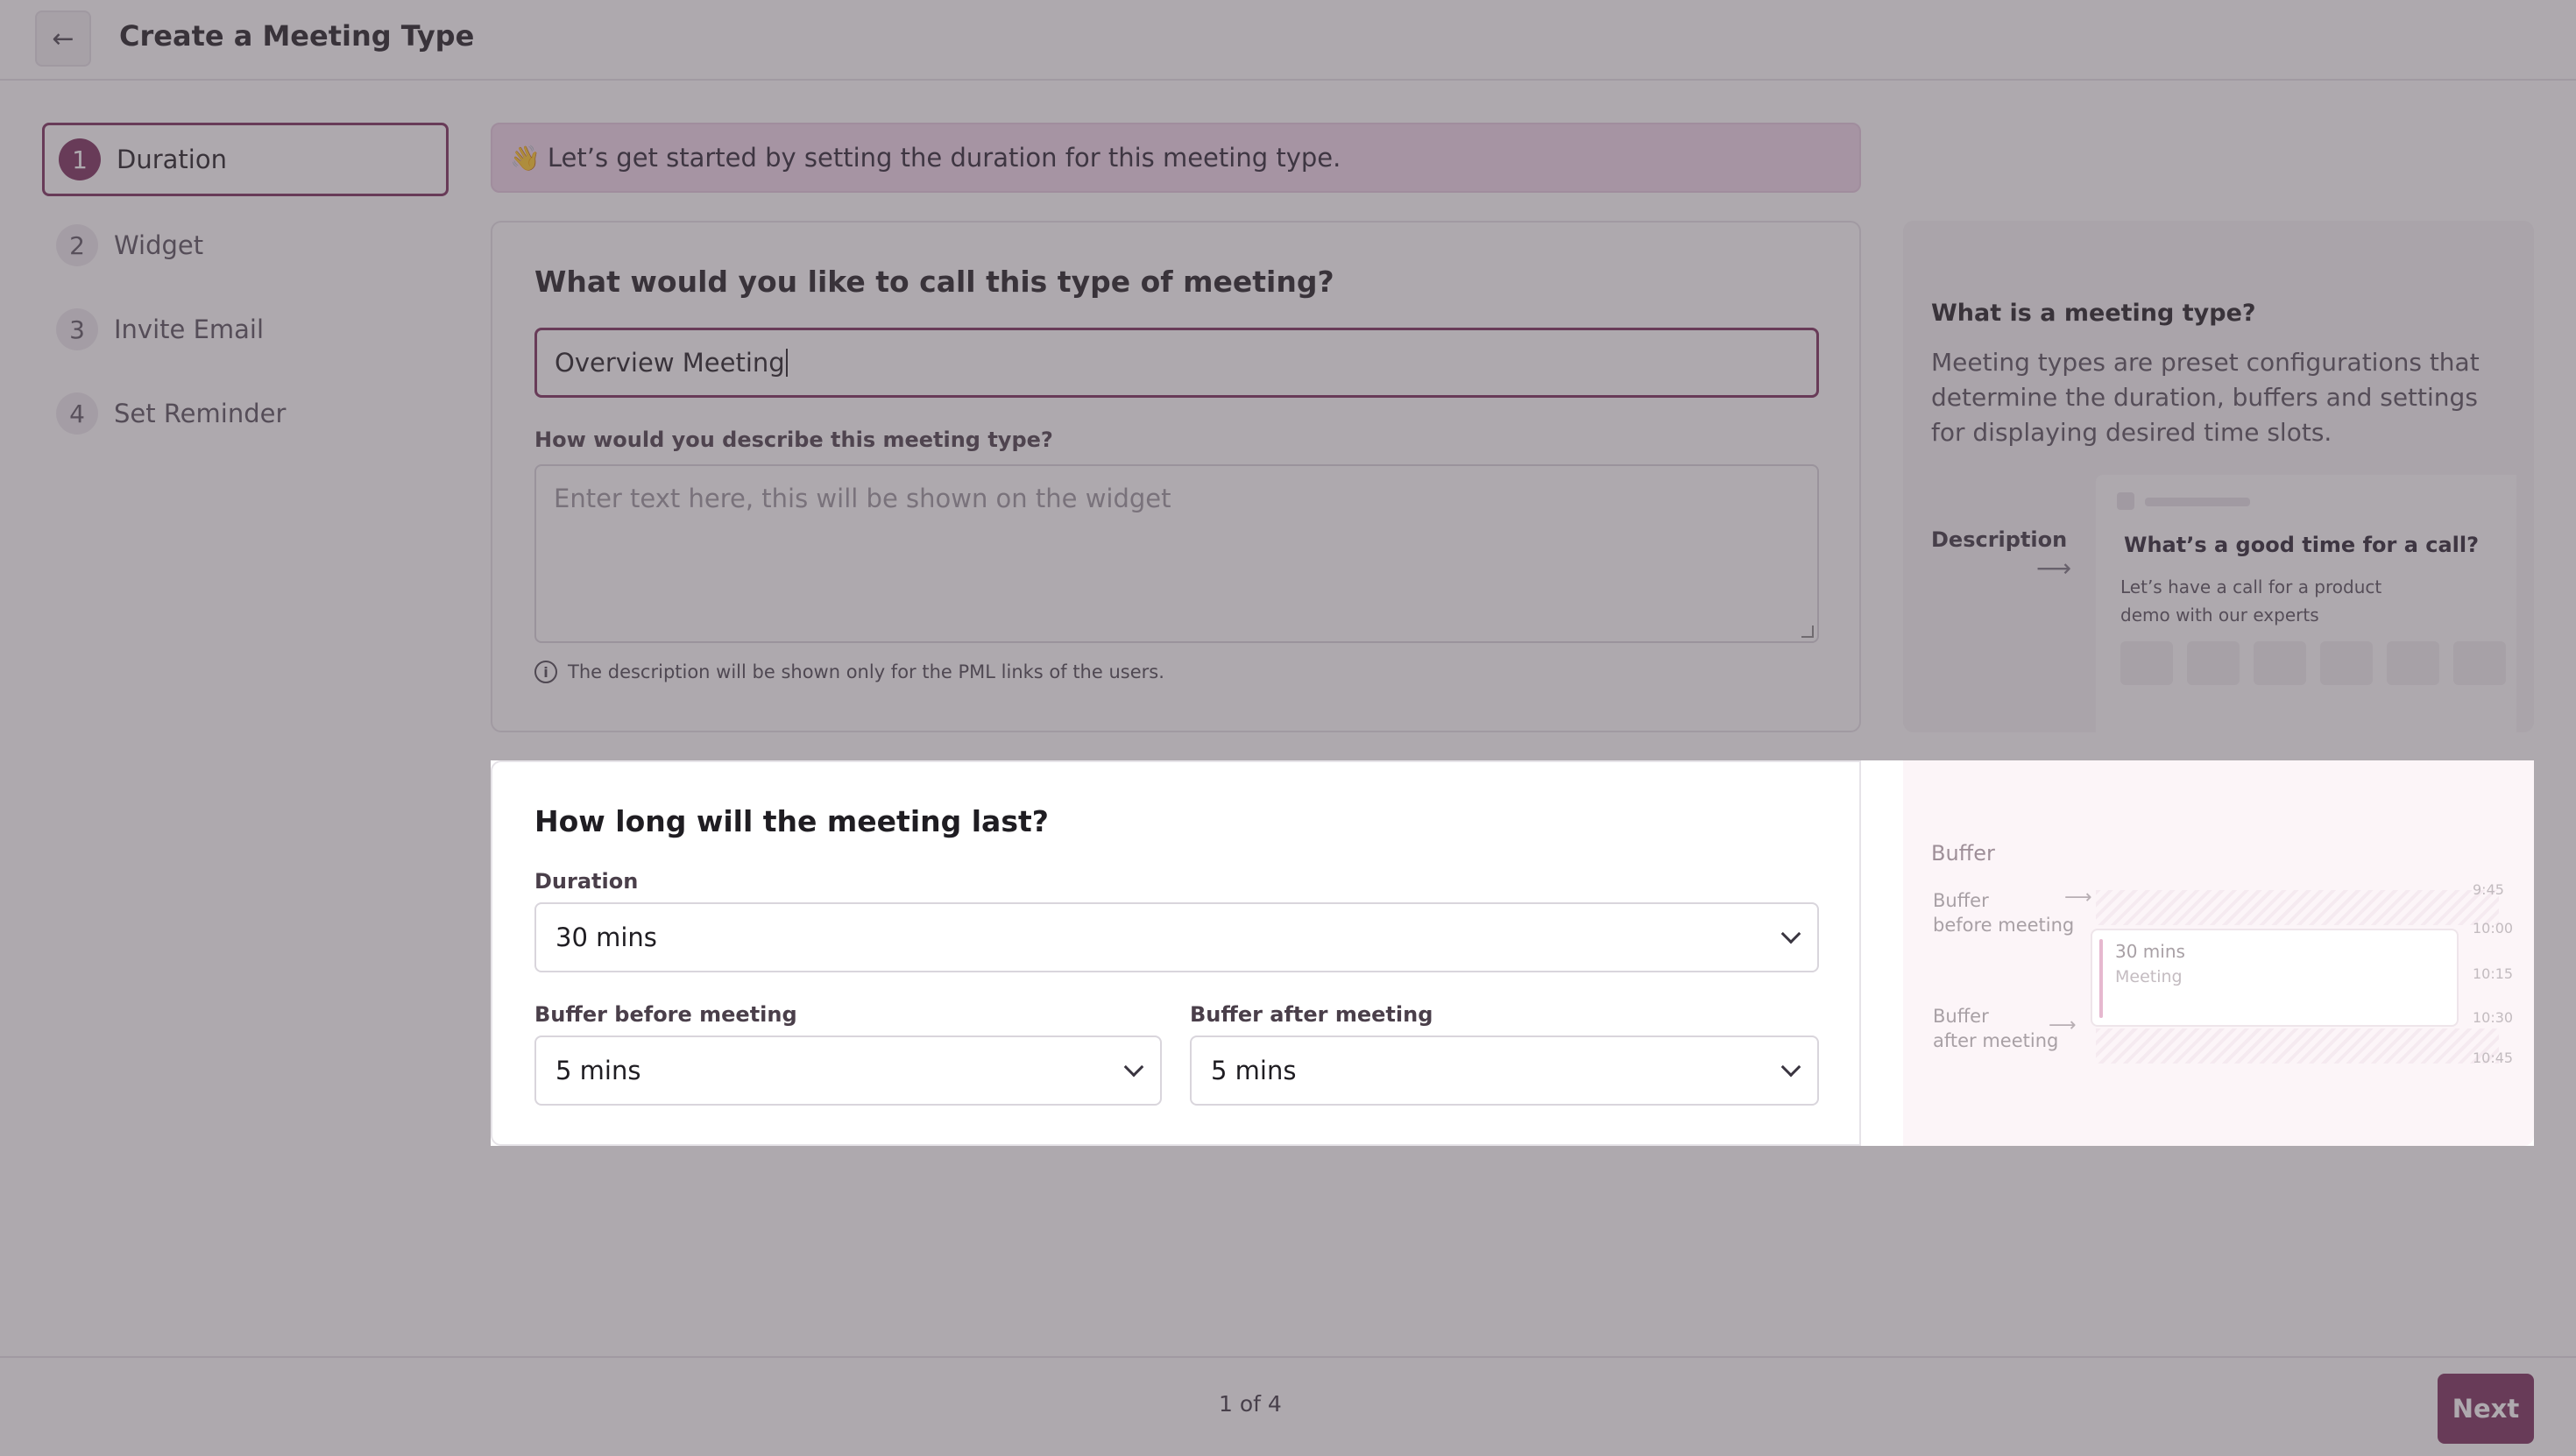  Describe the element at coordinates (77, 329) in the screenshot. I see `step-number: 3` at that location.